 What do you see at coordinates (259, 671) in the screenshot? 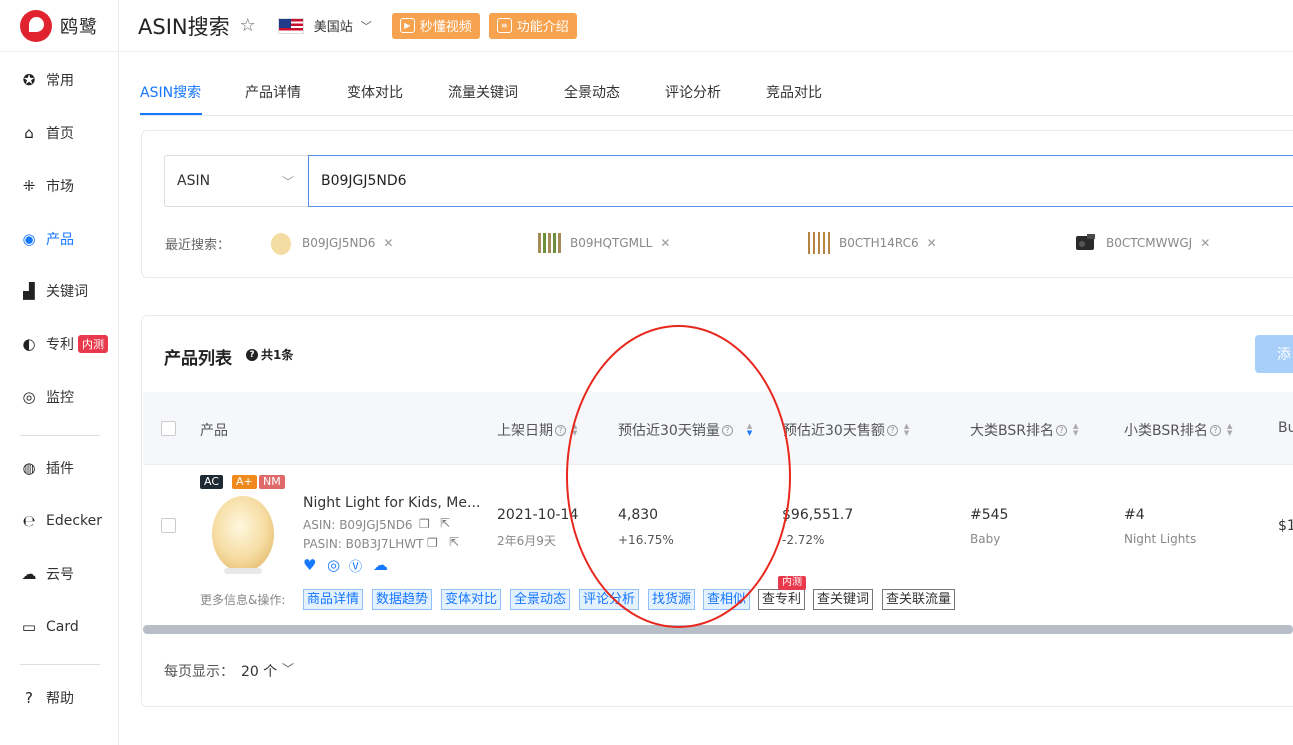
I see `page-size-select: 20 个` at bounding box center [259, 671].